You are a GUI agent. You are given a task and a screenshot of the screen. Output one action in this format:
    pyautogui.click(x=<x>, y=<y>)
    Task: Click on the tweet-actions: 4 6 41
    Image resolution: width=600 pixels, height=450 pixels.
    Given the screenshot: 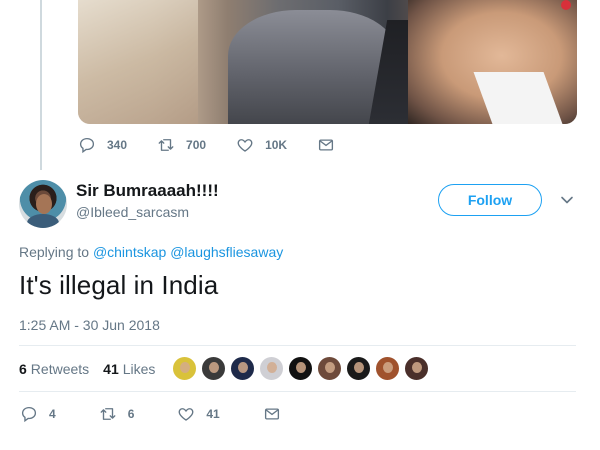 What is the action you would take?
    pyautogui.click(x=177, y=414)
    